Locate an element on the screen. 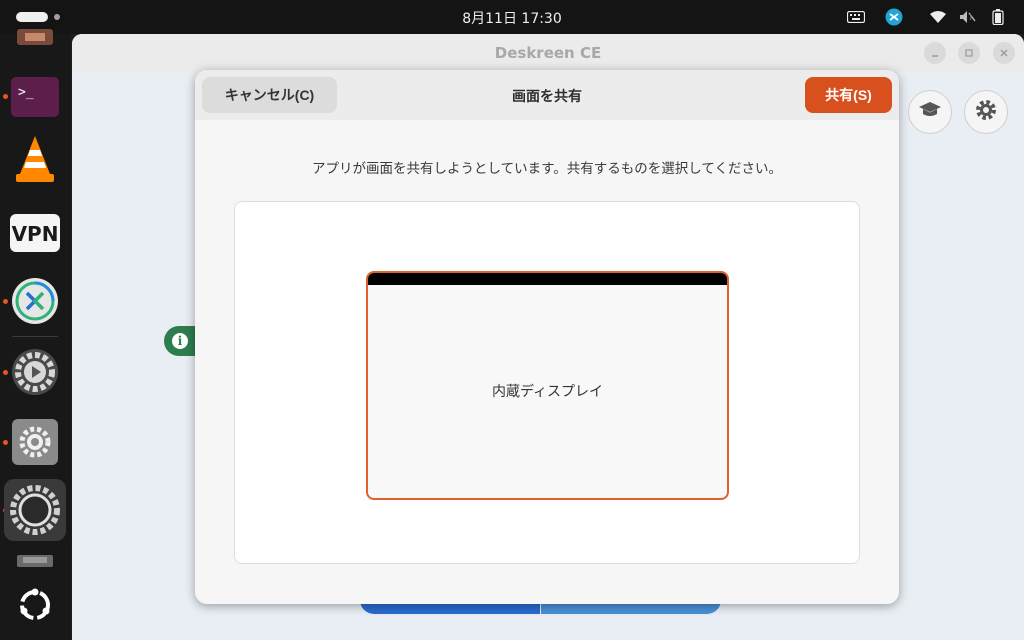  source-item-builtin-display: 内蔵ディスプレイ is located at coordinates (547, 385).